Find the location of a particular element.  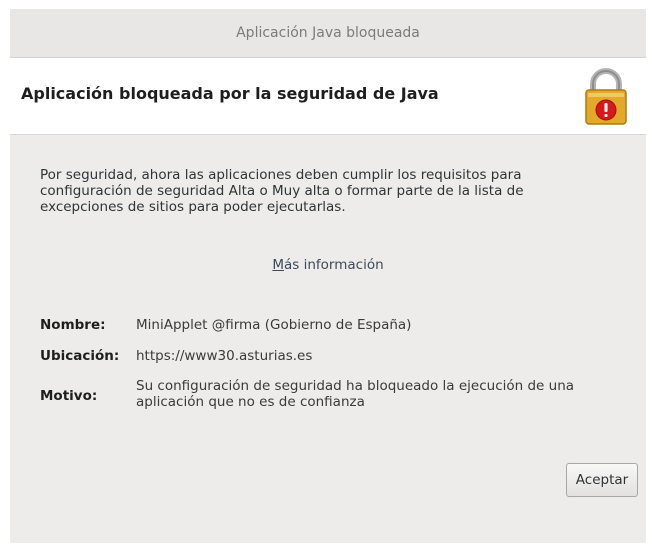

name-value: MiniApplet @firma (Gobierno de España) is located at coordinates (274, 325).